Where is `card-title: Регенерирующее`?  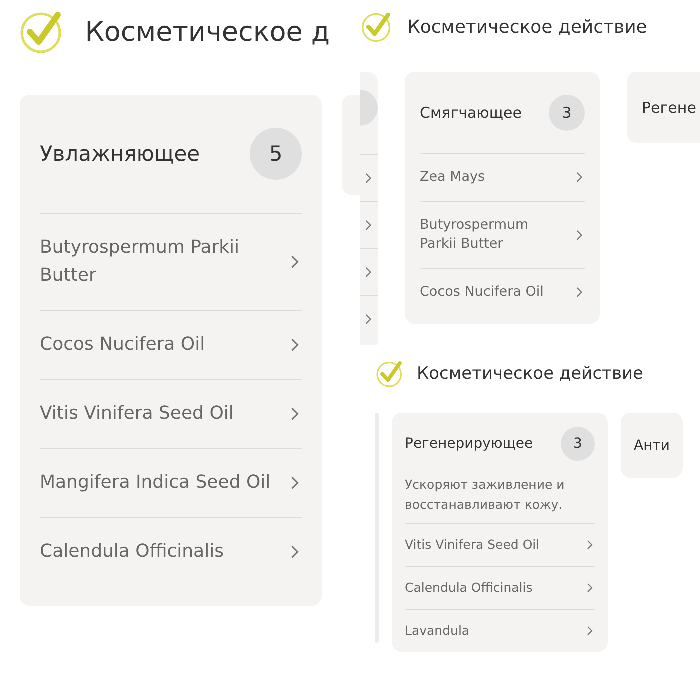 card-title: Регенерирующее is located at coordinates (469, 444).